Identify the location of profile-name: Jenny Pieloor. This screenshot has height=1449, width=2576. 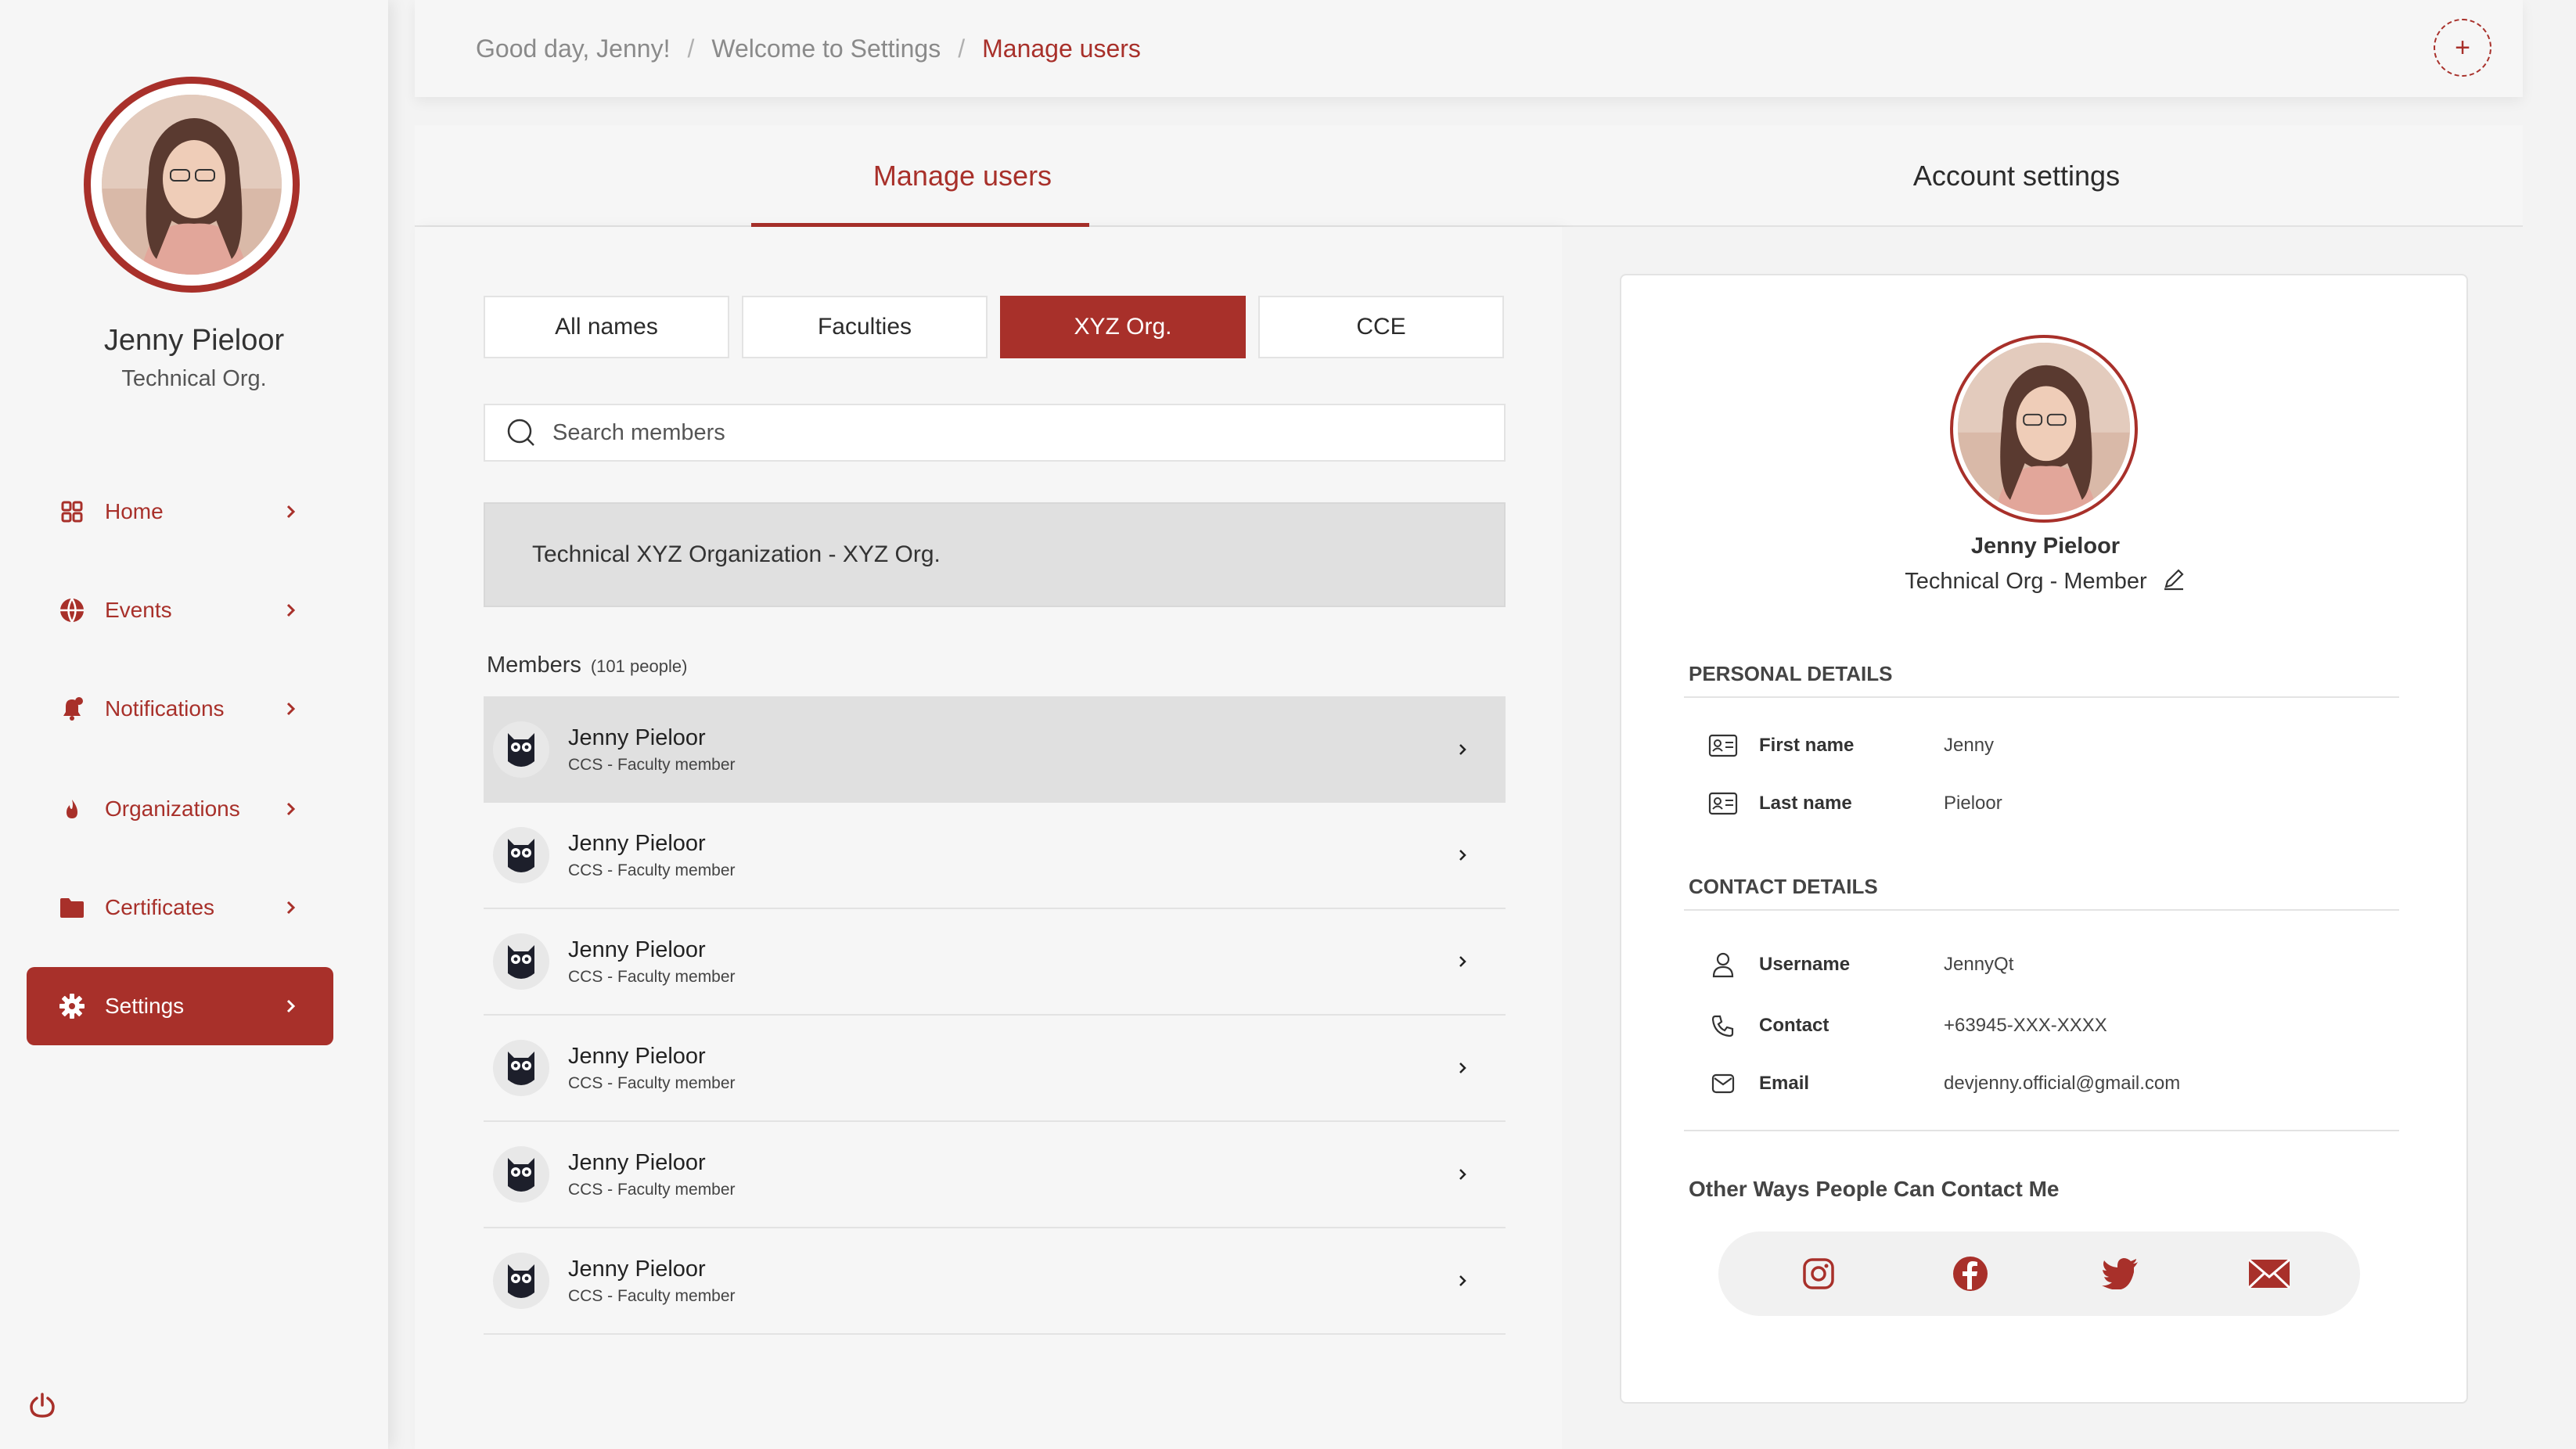
(194, 340).